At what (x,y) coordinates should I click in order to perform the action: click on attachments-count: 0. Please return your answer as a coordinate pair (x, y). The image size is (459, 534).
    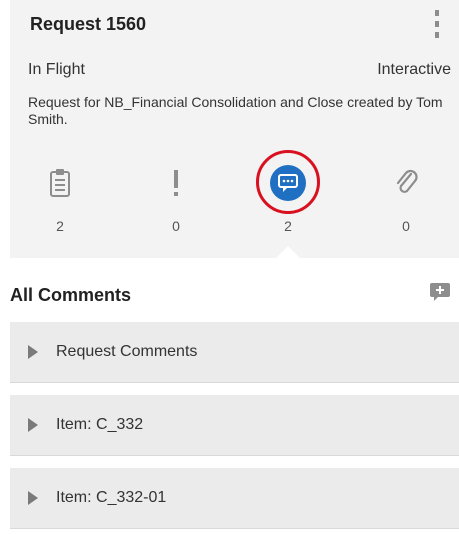
    Looking at the image, I should click on (406, 226).